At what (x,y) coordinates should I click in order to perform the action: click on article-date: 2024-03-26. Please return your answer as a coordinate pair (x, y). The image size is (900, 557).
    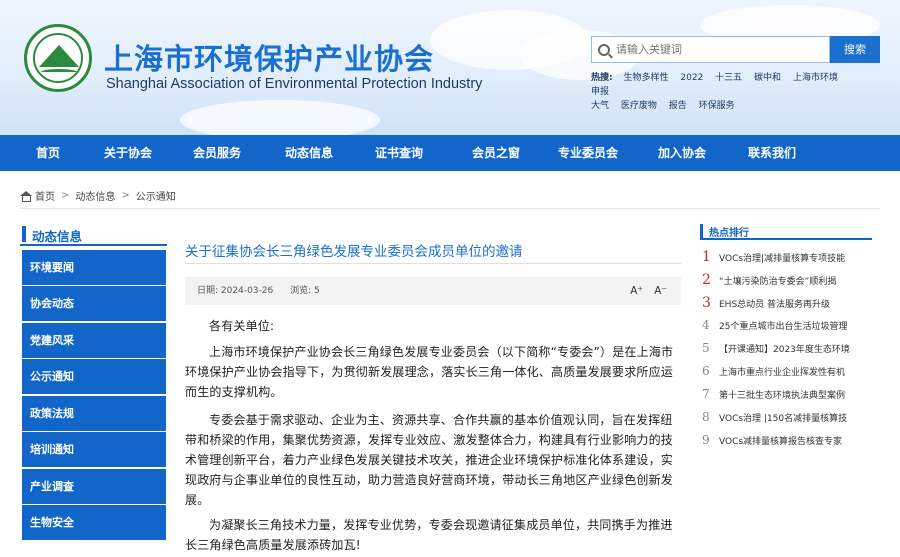
    Looking at the image, I should click on (247, 291).